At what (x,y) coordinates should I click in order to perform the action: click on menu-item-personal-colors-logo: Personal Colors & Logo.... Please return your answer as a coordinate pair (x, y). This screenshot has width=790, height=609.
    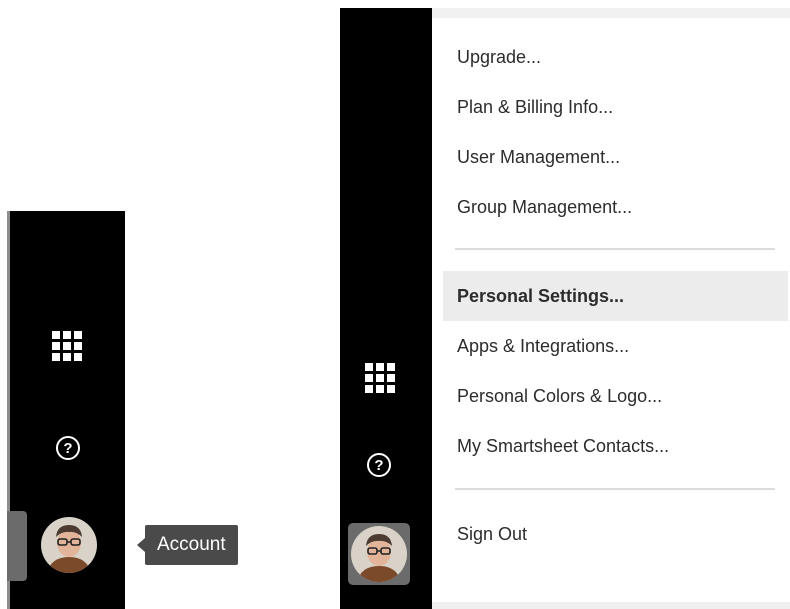
    Looking at the image, I should click on (615, 396).